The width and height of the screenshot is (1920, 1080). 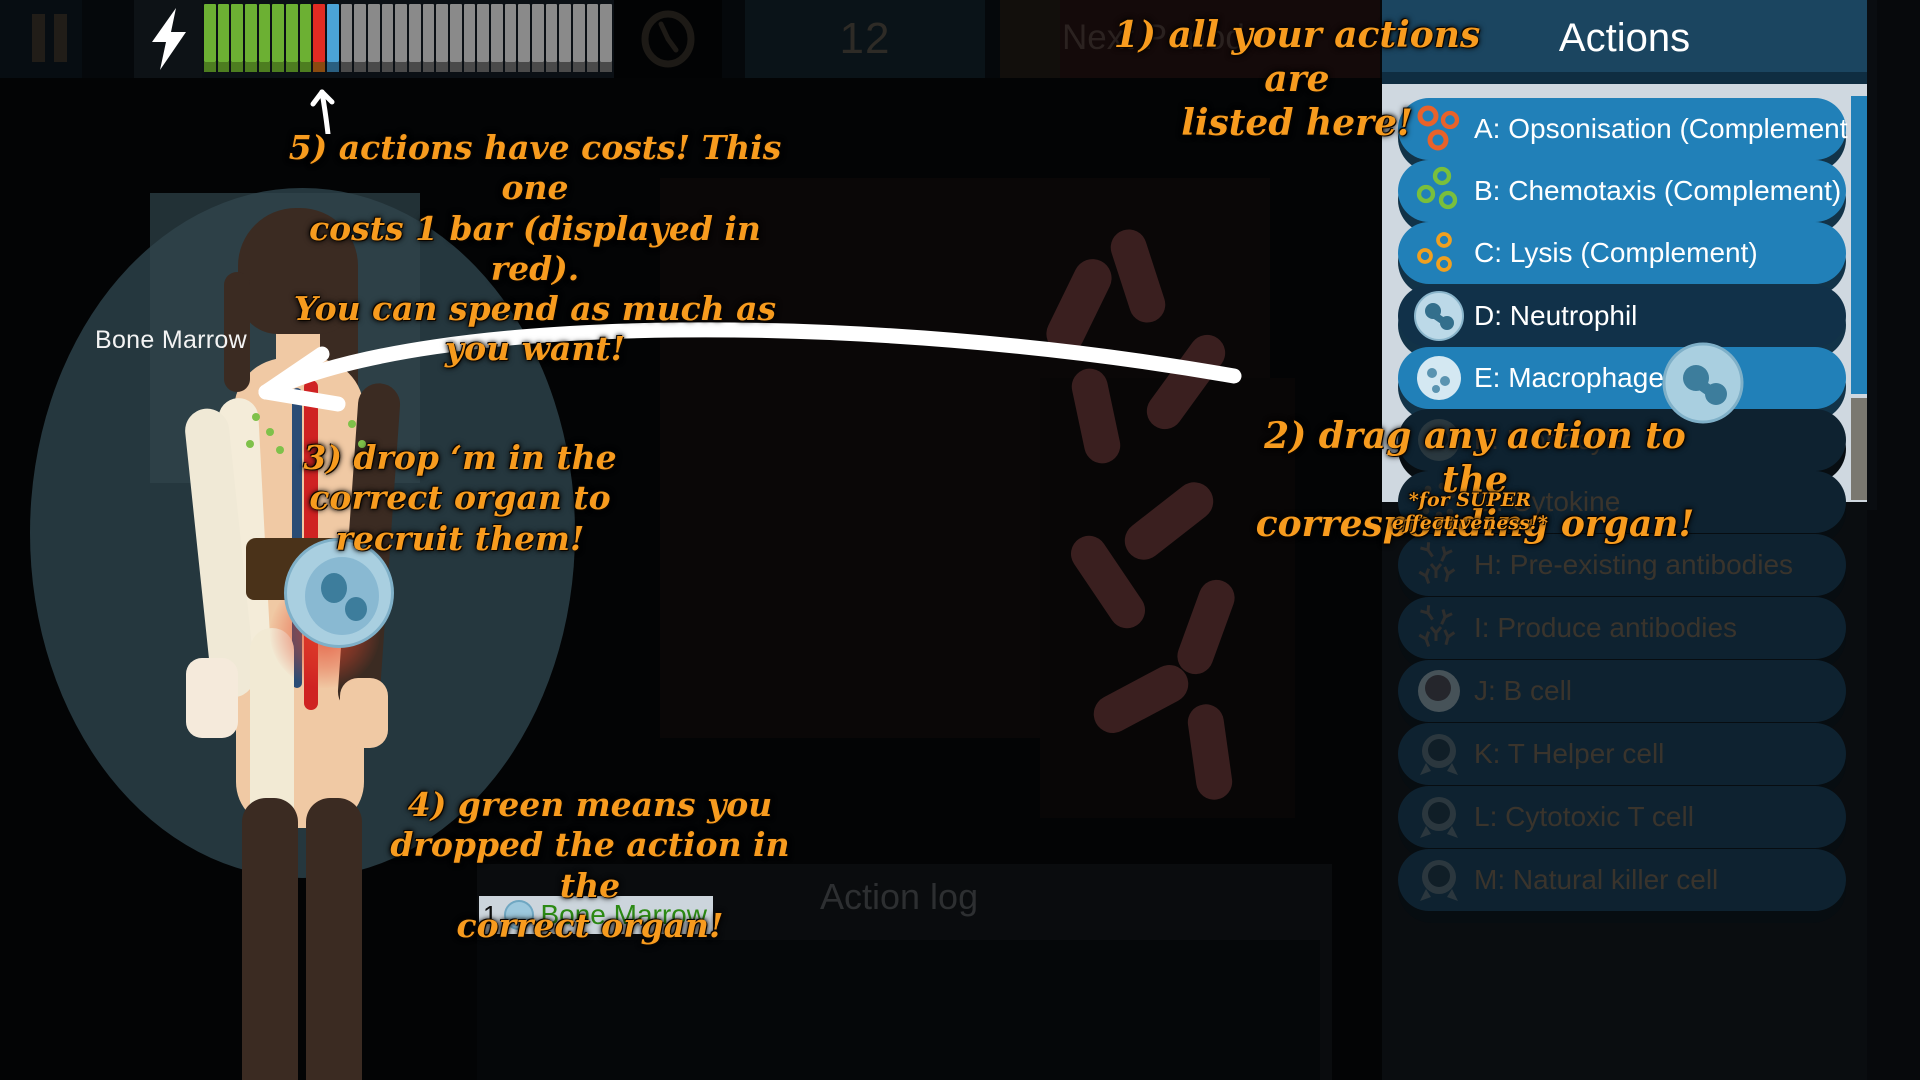 I want to click on action-button-label: M: Natural killer cell, so click(x=1596, y=879).